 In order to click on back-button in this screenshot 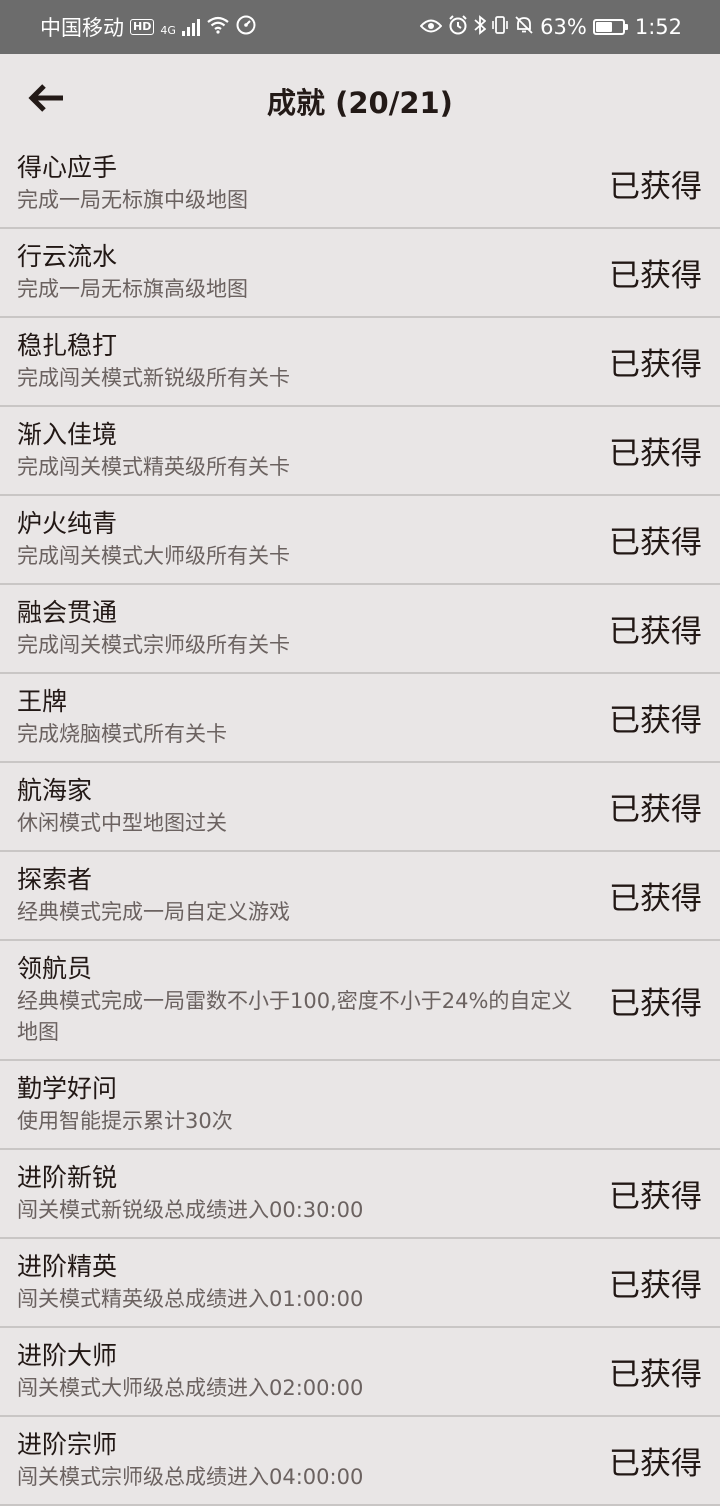, I will do `click(46, 98)`.